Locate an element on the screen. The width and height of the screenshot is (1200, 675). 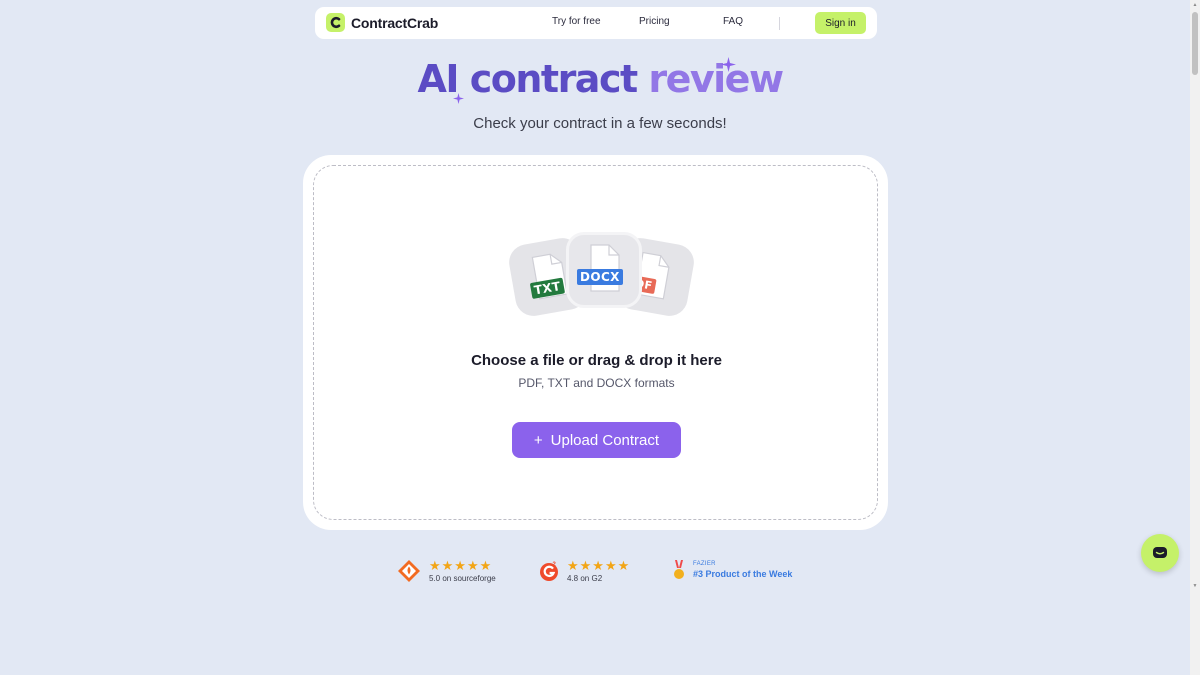
nav-divider is located at coordinates (779, 23).